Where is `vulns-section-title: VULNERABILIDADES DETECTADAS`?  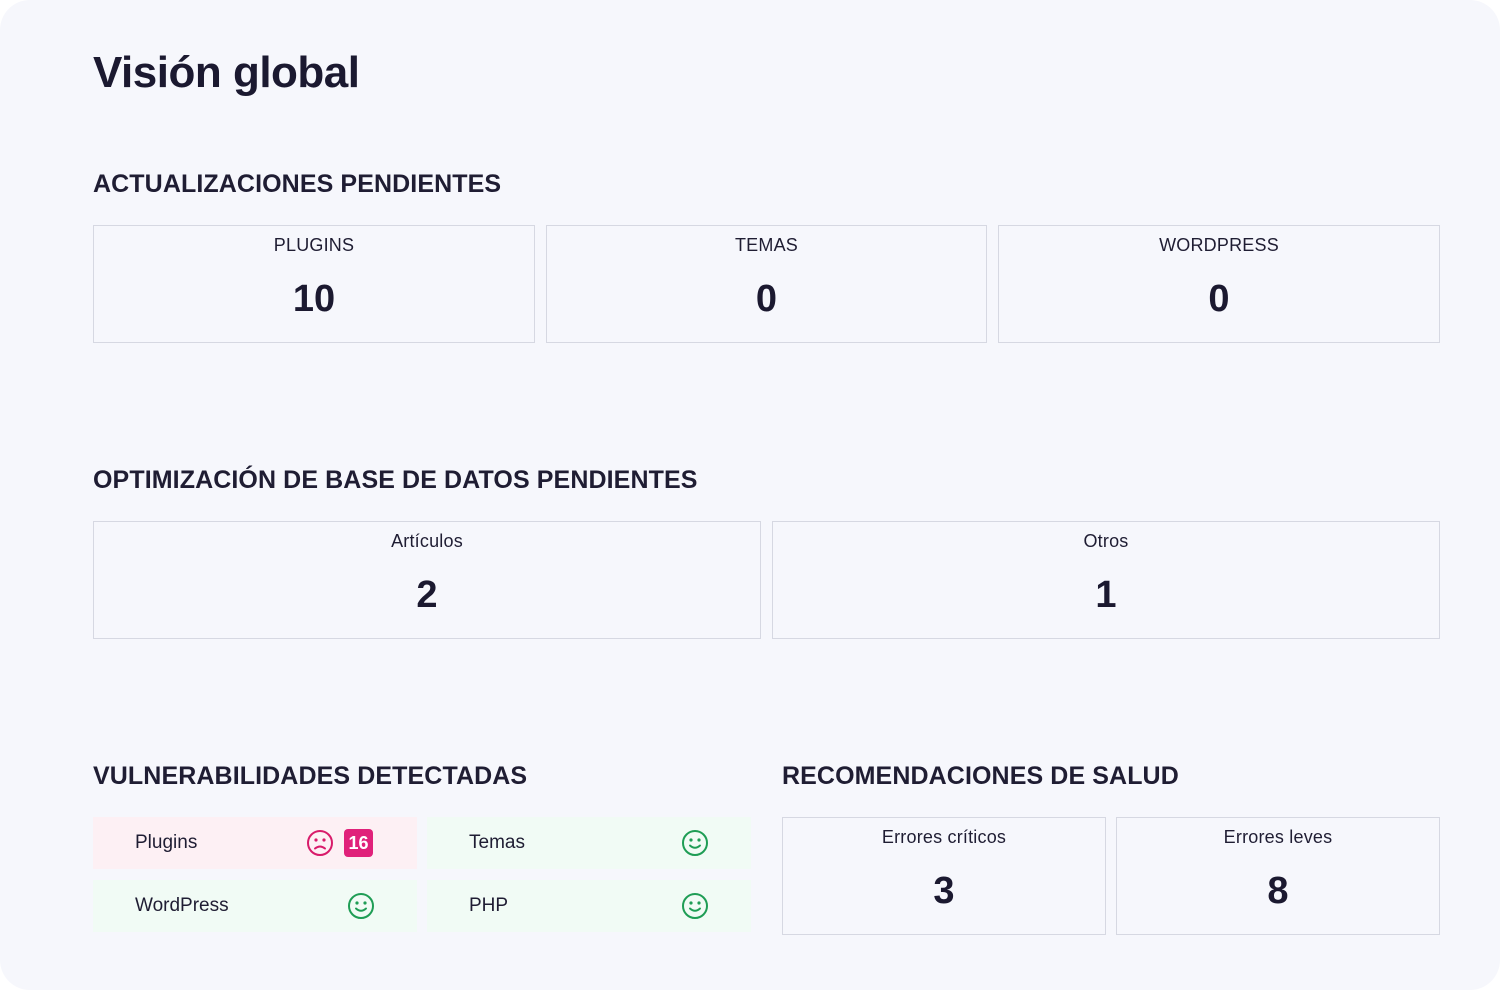 vulns-section-title: VULNERABILIDADES DETECTADAS is located at coordinates (310, 776).